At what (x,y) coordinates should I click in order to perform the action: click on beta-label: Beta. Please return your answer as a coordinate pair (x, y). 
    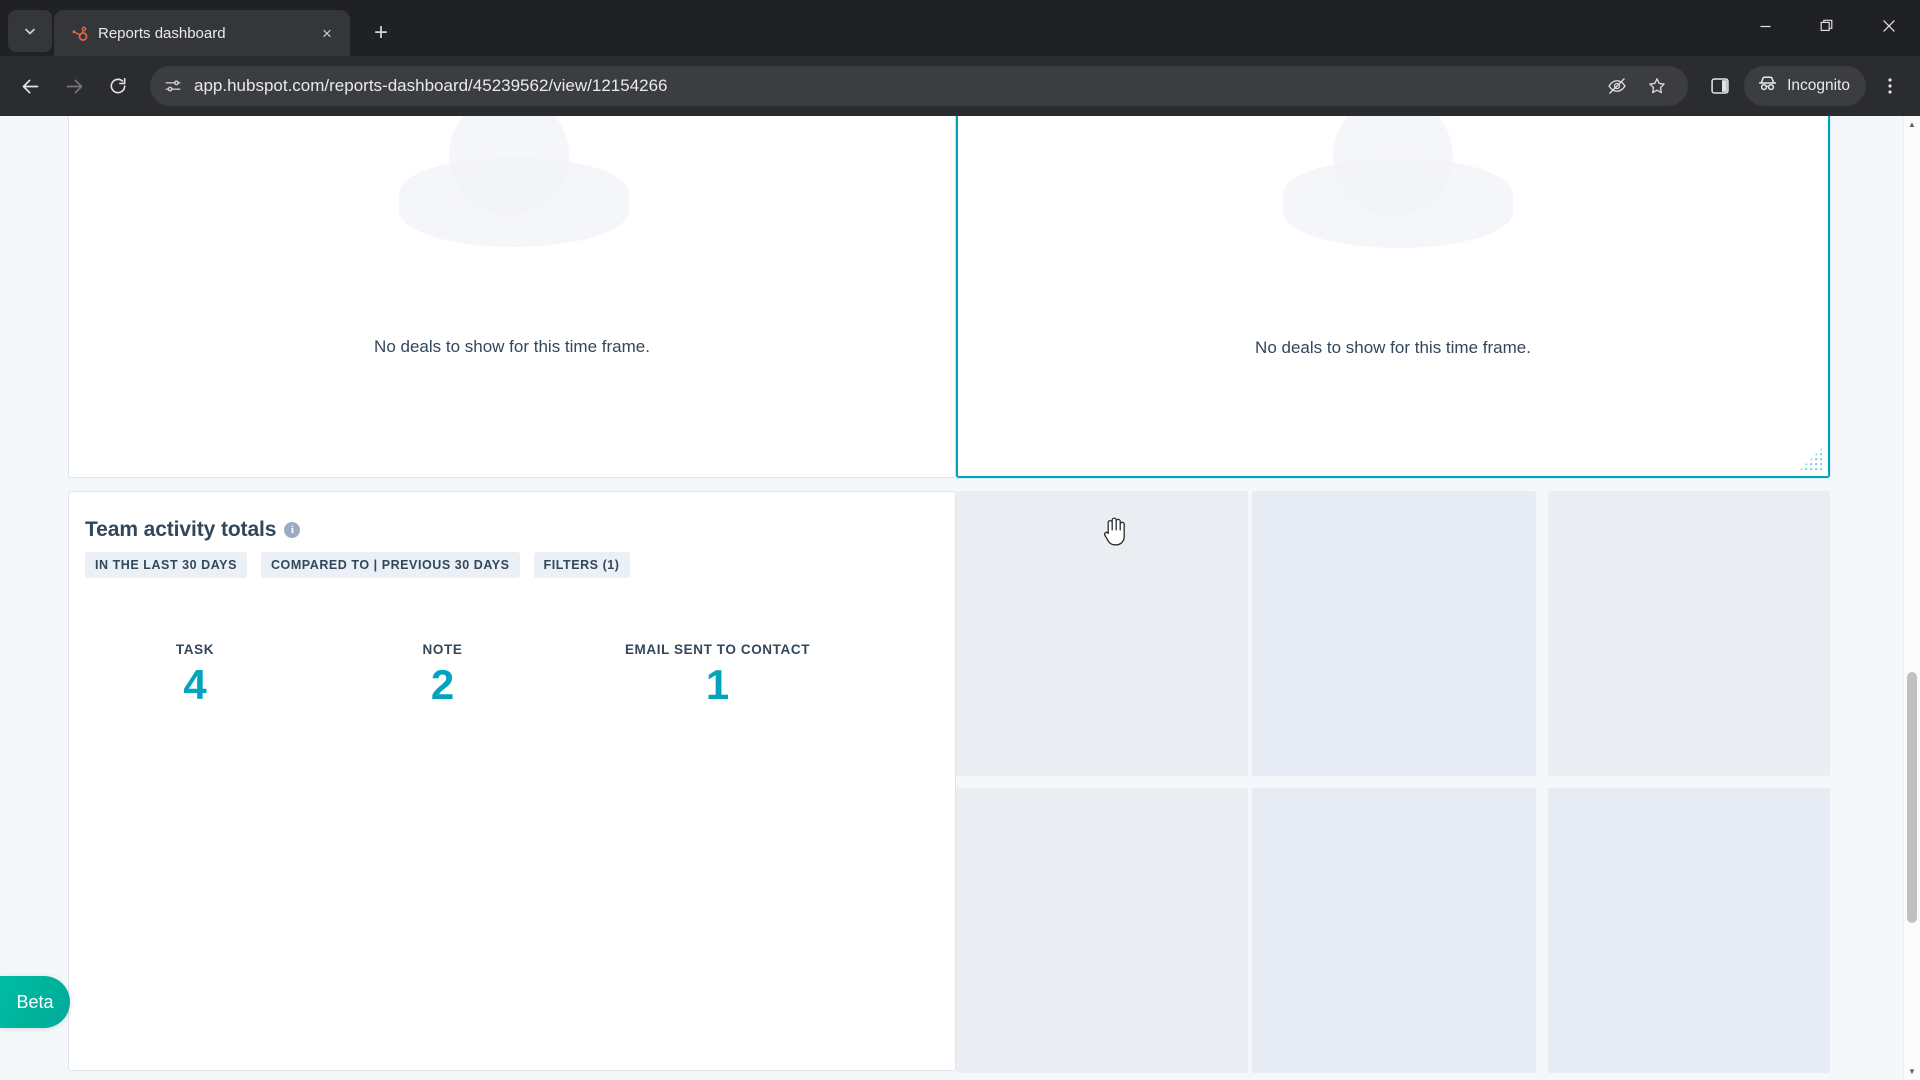
    Looking at the image, I should click on (35, 1001).